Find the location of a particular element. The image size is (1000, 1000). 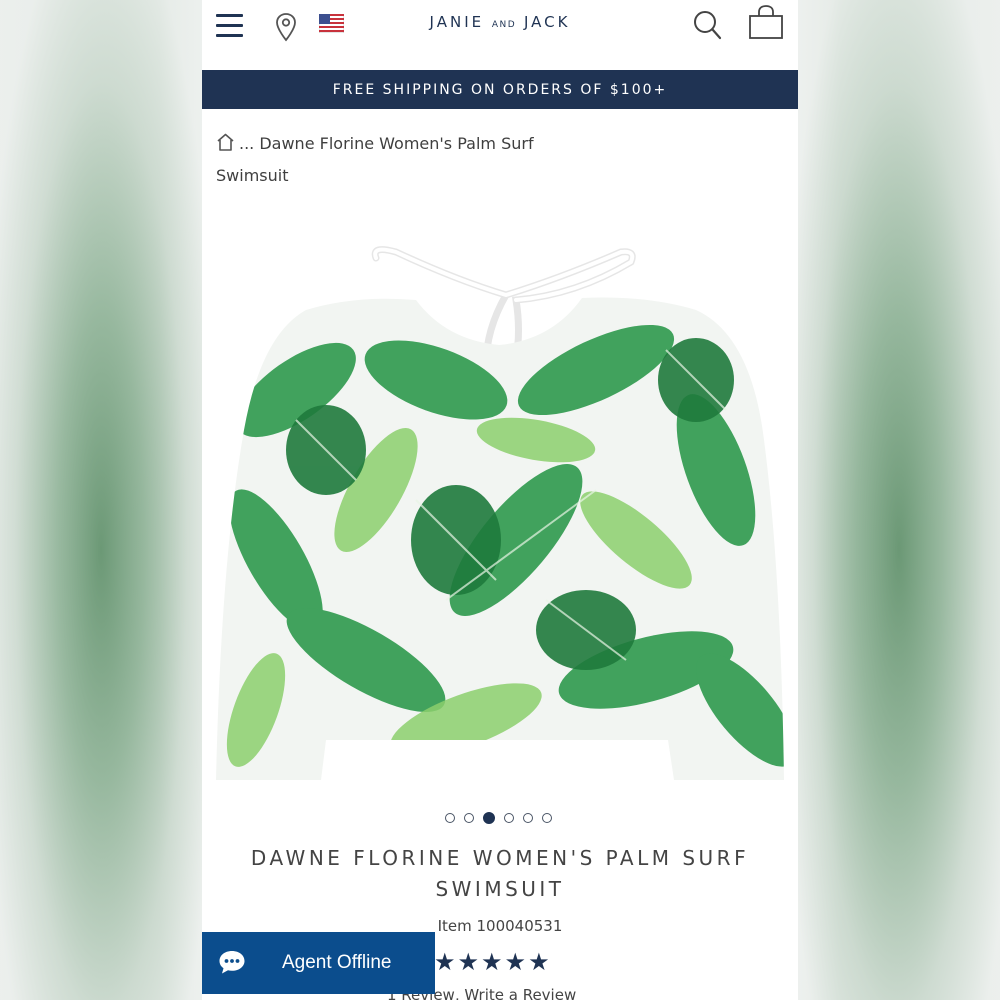

free-shipping-banner: FREE SHIPPING ON ORDERS OF $100+ is located at coordinates (500, 89).